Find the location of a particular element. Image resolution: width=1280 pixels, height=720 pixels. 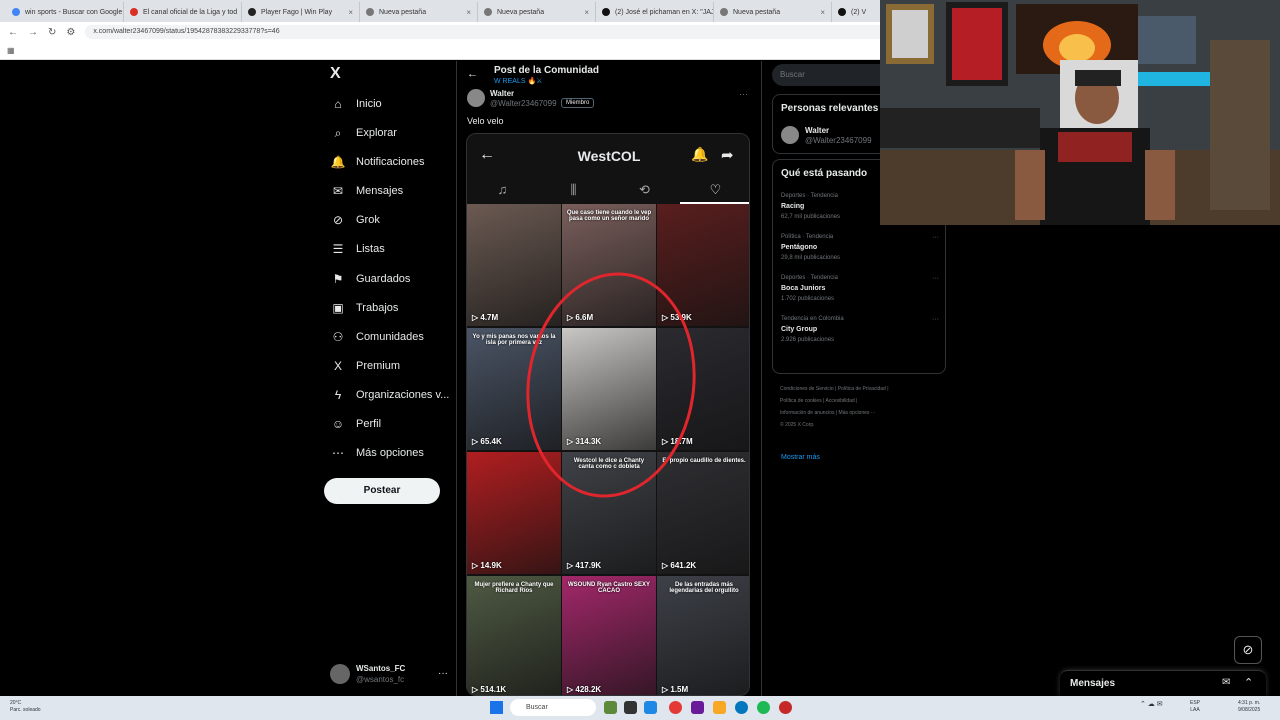

grok-icon: ⊘ is located at coordinates (1248, 650).